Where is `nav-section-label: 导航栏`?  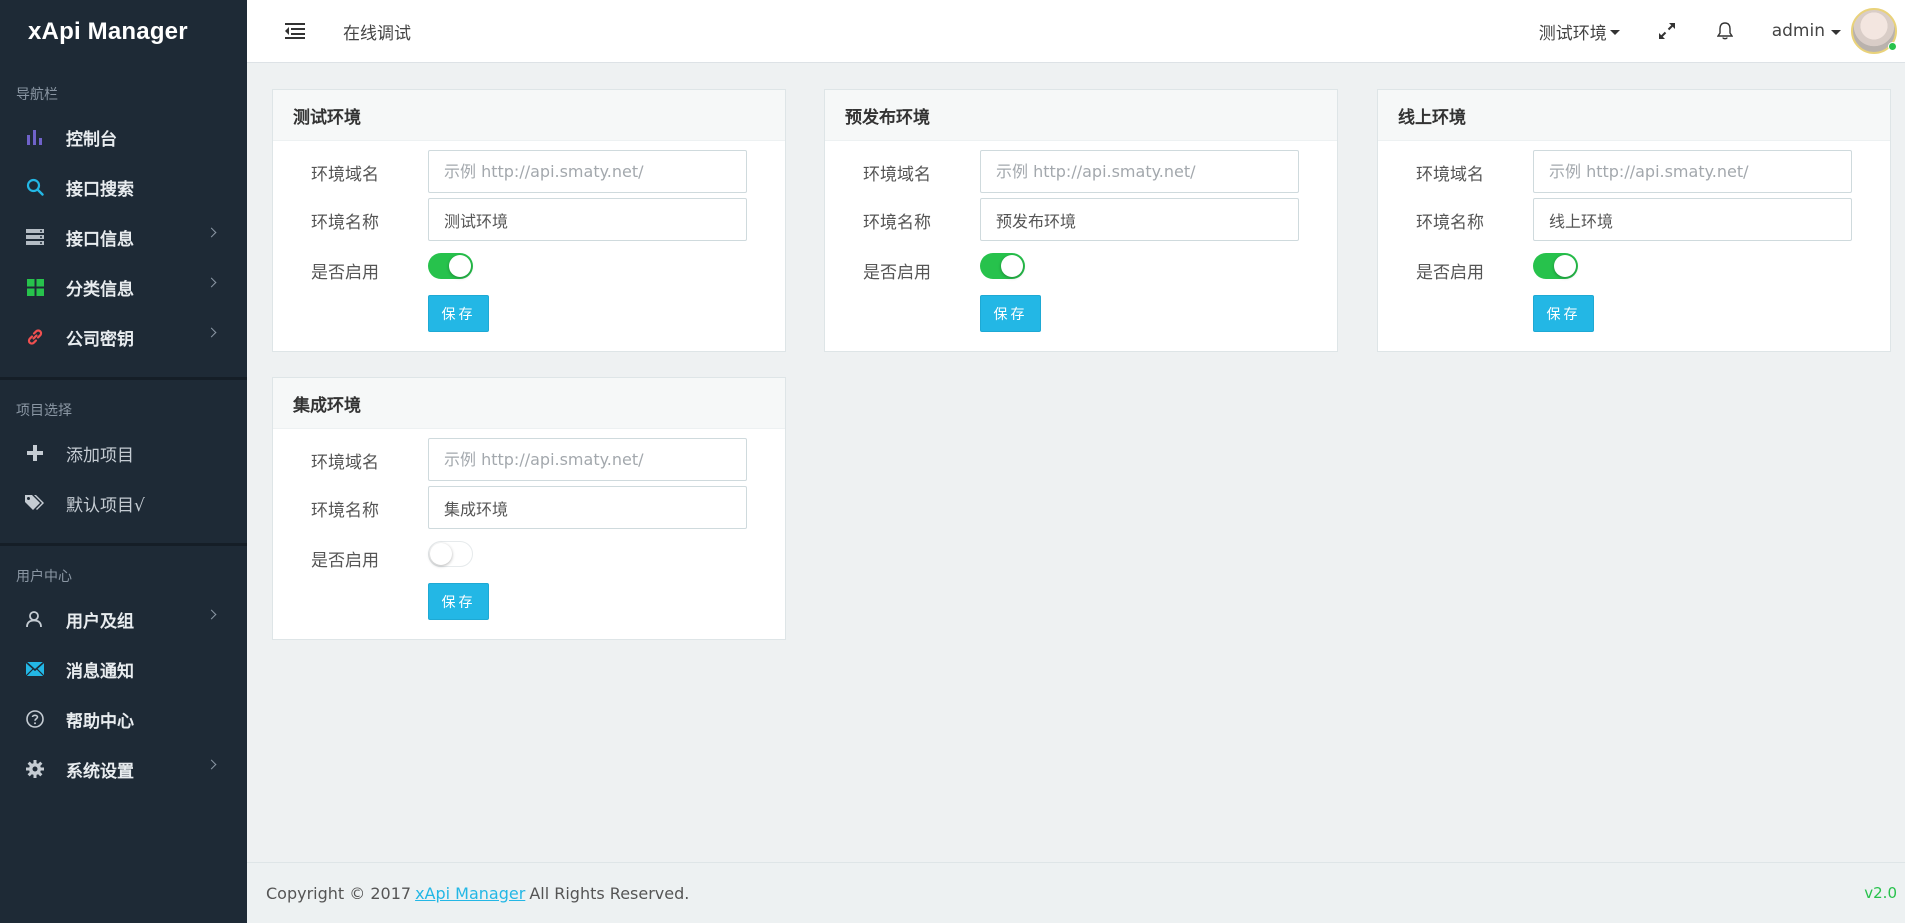
nav-section-label: 导航栏 is located at coordinates (37, 95).